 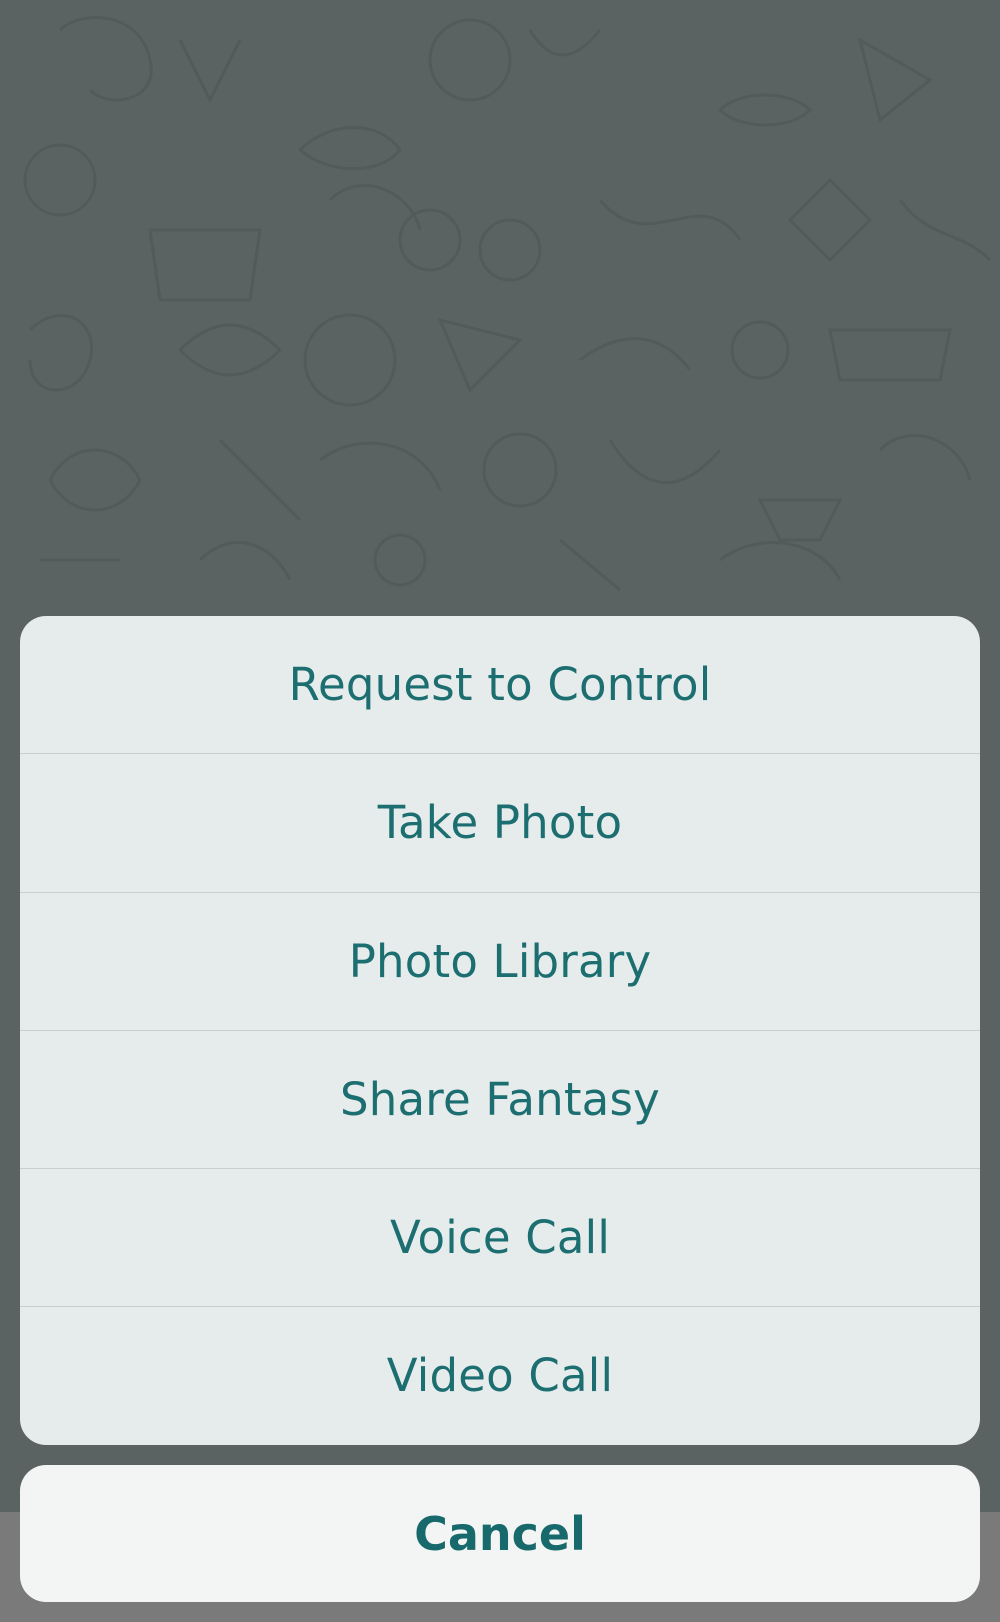 I want to click on photo-library-button: Photo Library, so click(x=500, y=961).